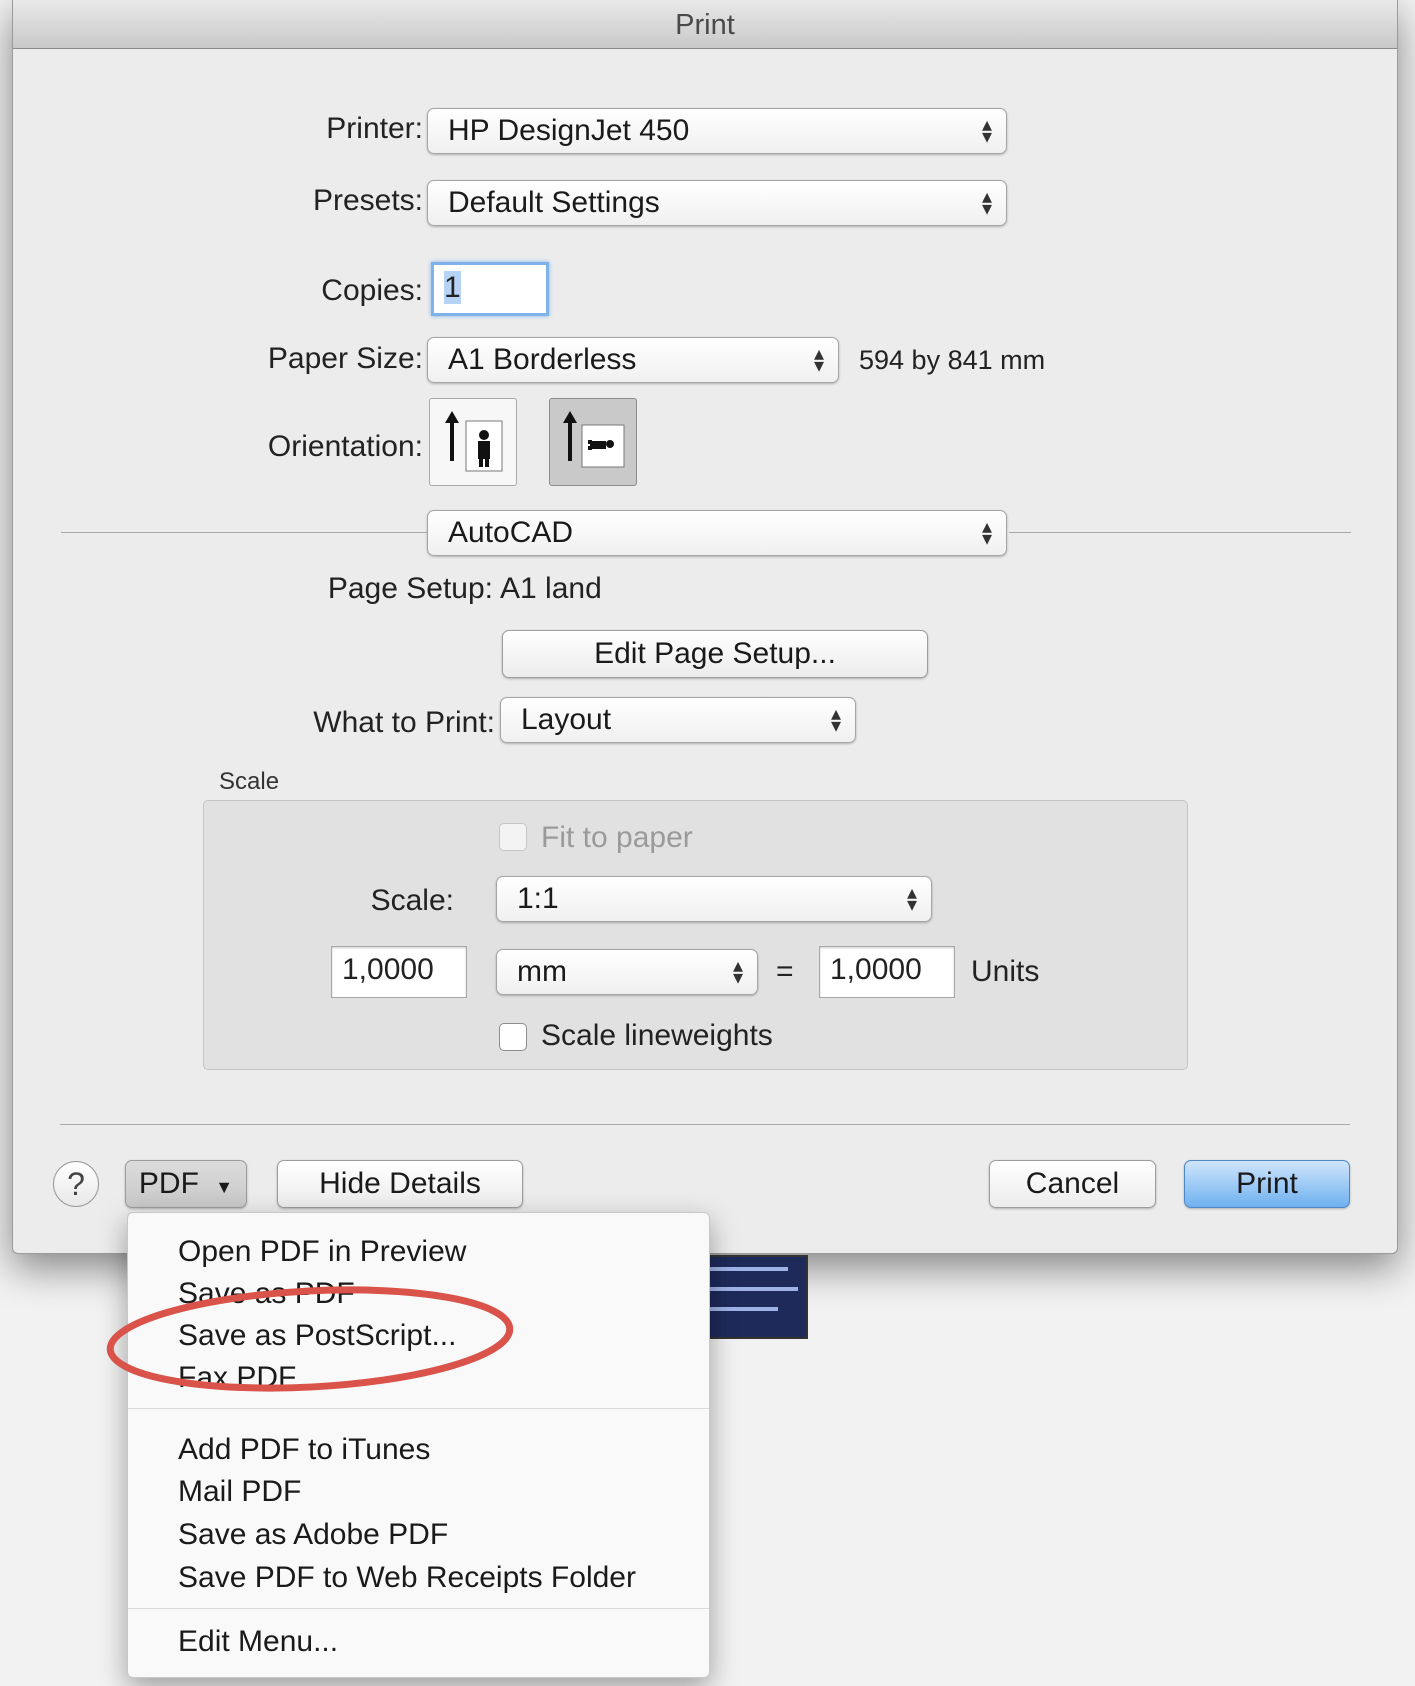 This screenshot has width=1415, height=1686. Describe the element at coordinates (412, 900) in the screenshot. I see `scale-label: Scale:` at that location.